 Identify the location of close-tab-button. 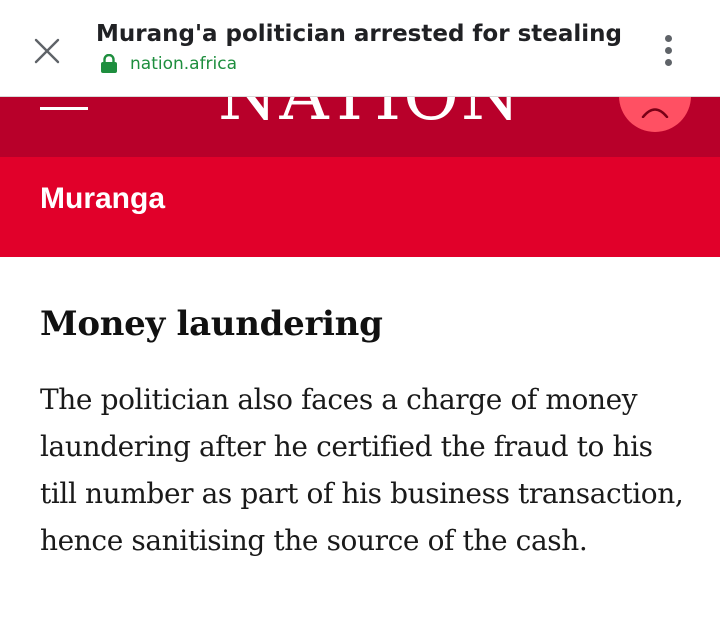
(47, 51).